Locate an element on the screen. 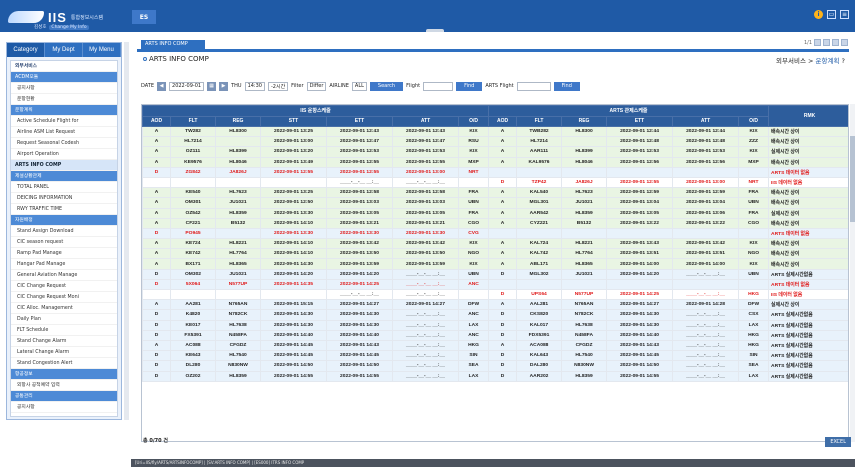 The height and width of the screenshot is (467, 855). info-icon: i is located at coordinates (818, 14).